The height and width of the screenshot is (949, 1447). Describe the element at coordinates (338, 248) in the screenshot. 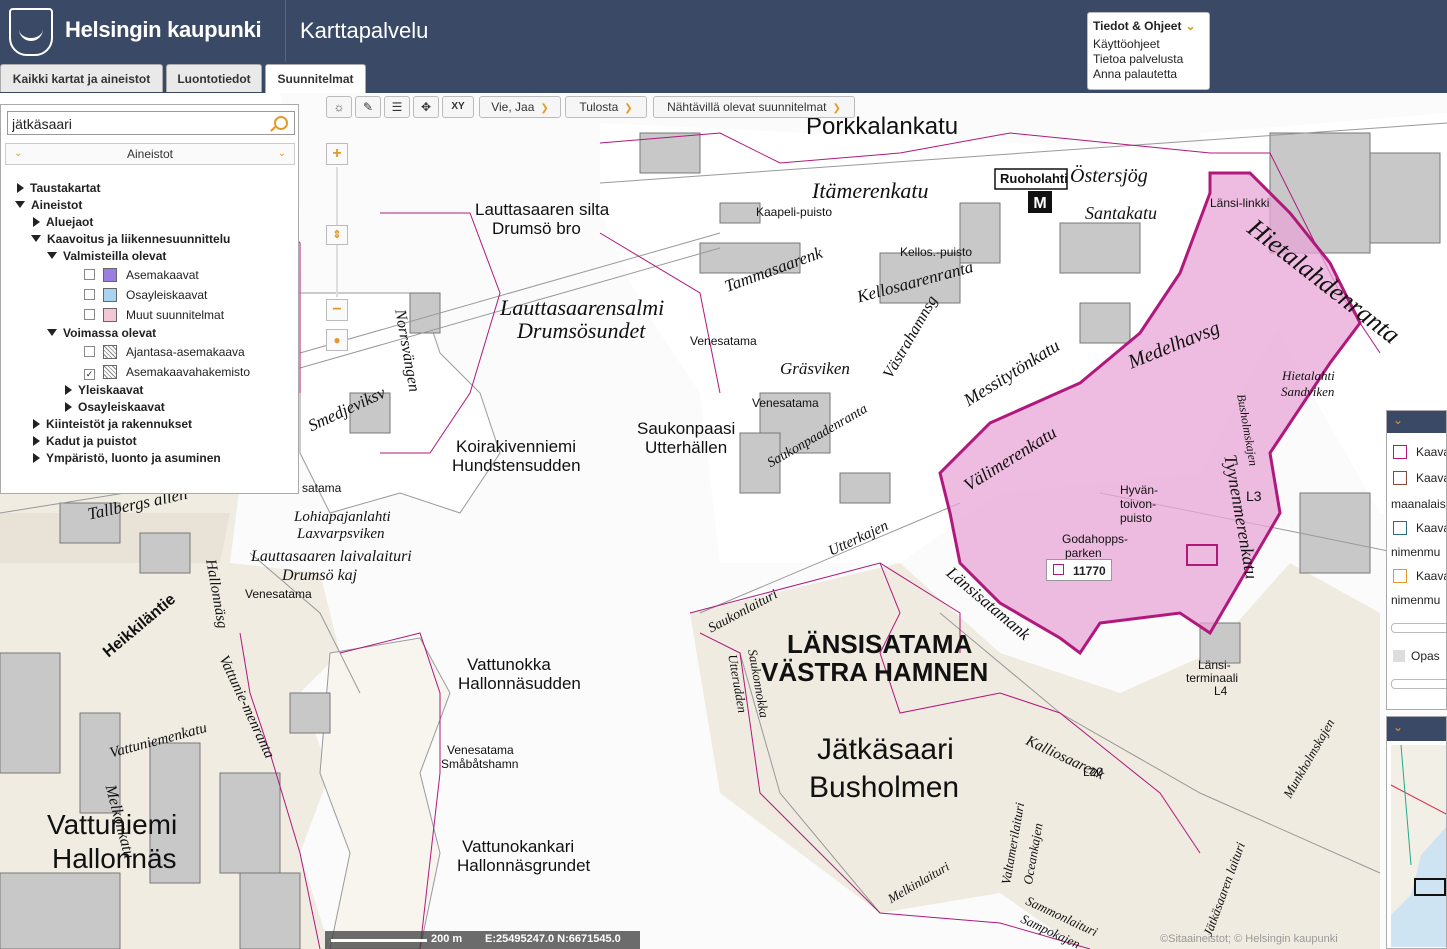

I see `zoom-control: + ⇕ − ●` at that location.